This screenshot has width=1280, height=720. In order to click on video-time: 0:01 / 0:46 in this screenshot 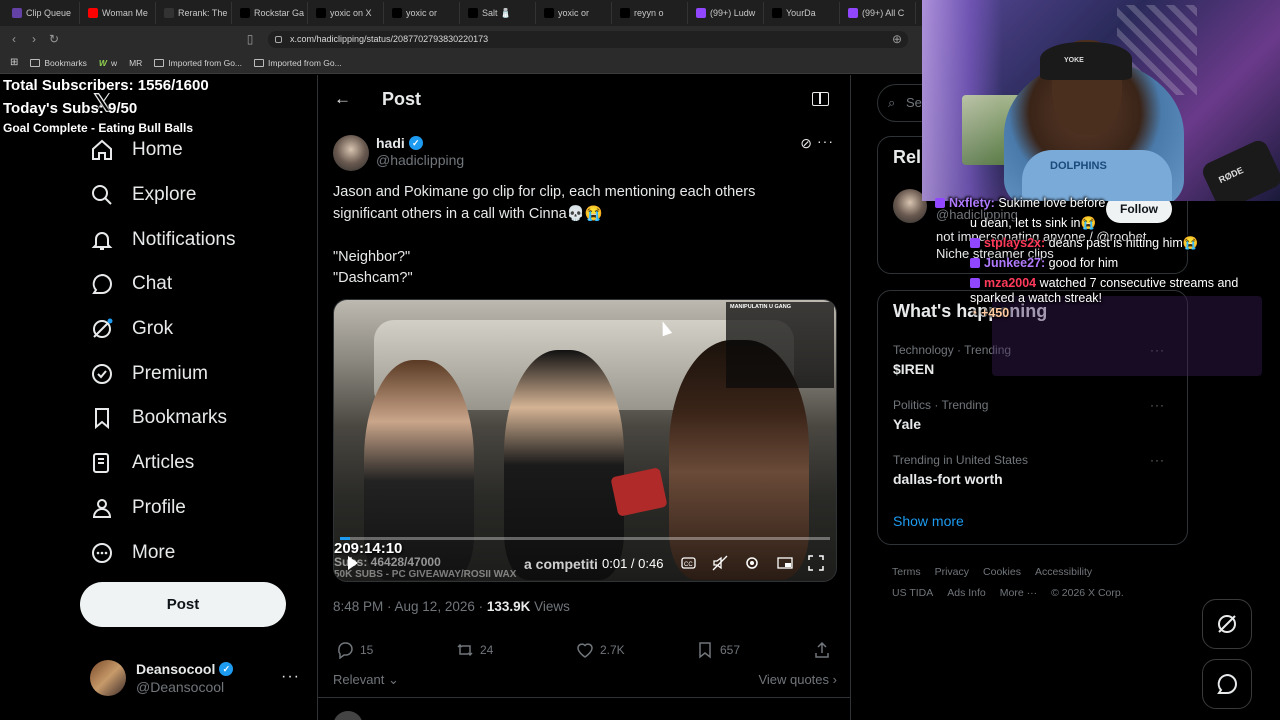, I will do `click(633, 563)`.